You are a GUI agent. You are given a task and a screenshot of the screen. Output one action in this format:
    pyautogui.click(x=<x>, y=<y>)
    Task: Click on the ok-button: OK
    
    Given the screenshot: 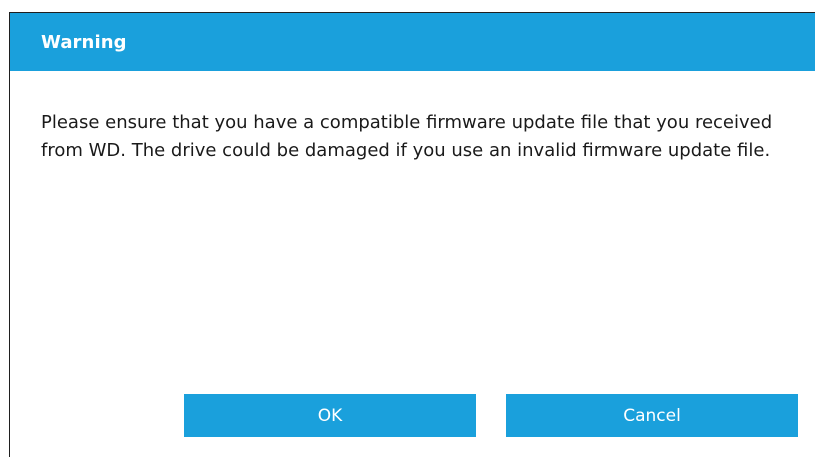 What is the action you would take?
    pyautogui.click(x=330, y=415)
    